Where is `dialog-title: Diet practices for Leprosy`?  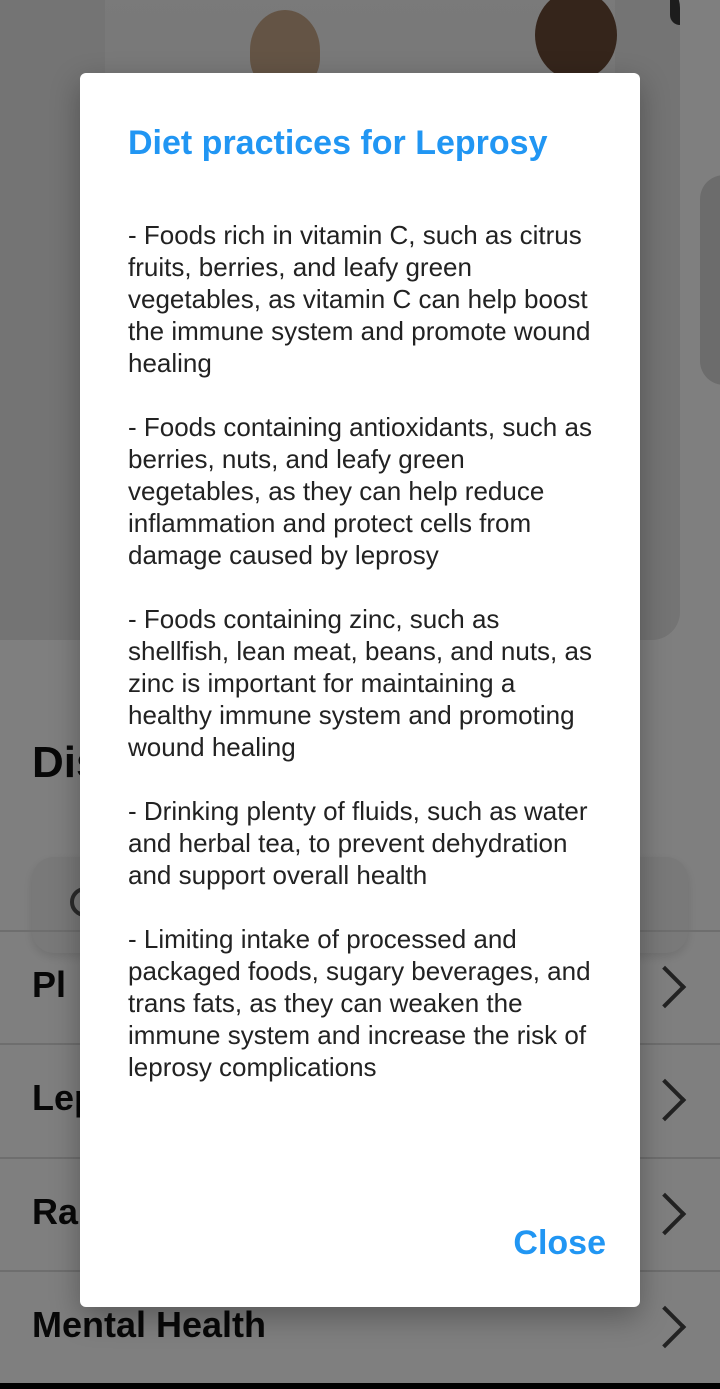
dialog-title: Diet practices for Leprosy is located at coordinates (338, 143).